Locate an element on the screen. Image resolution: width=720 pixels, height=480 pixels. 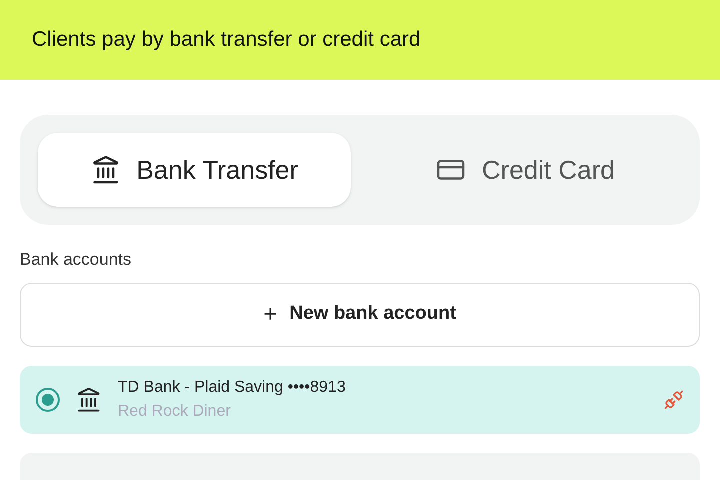
payment-tab: Bank Transfer is located at coordinates (194, 170).